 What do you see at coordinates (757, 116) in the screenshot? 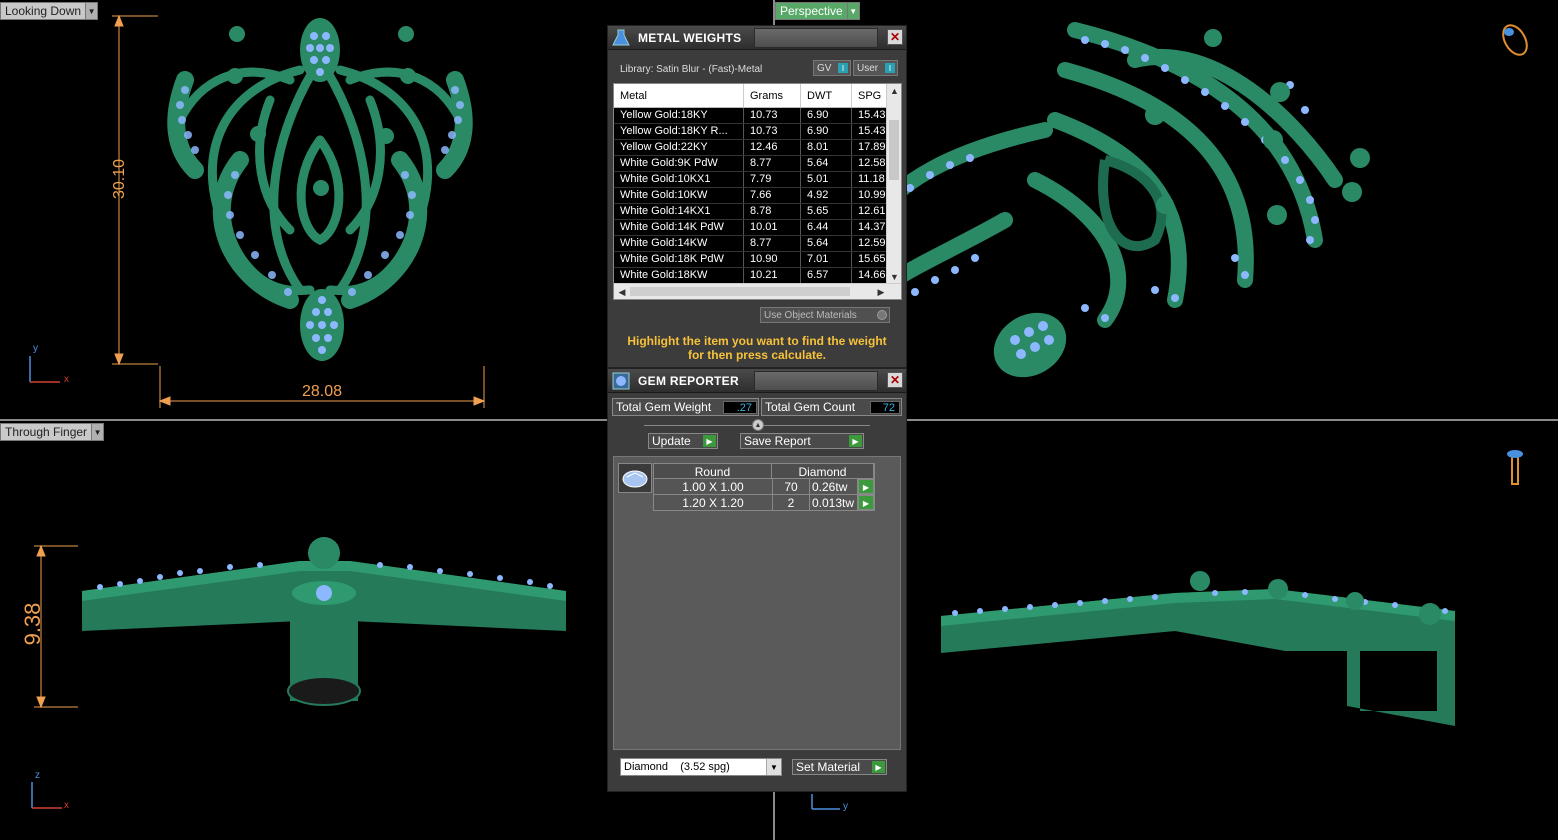
I see `table-row: Yellow Gold:18KY 10.73 6.90 15.43` at bounding box center [757, 116].